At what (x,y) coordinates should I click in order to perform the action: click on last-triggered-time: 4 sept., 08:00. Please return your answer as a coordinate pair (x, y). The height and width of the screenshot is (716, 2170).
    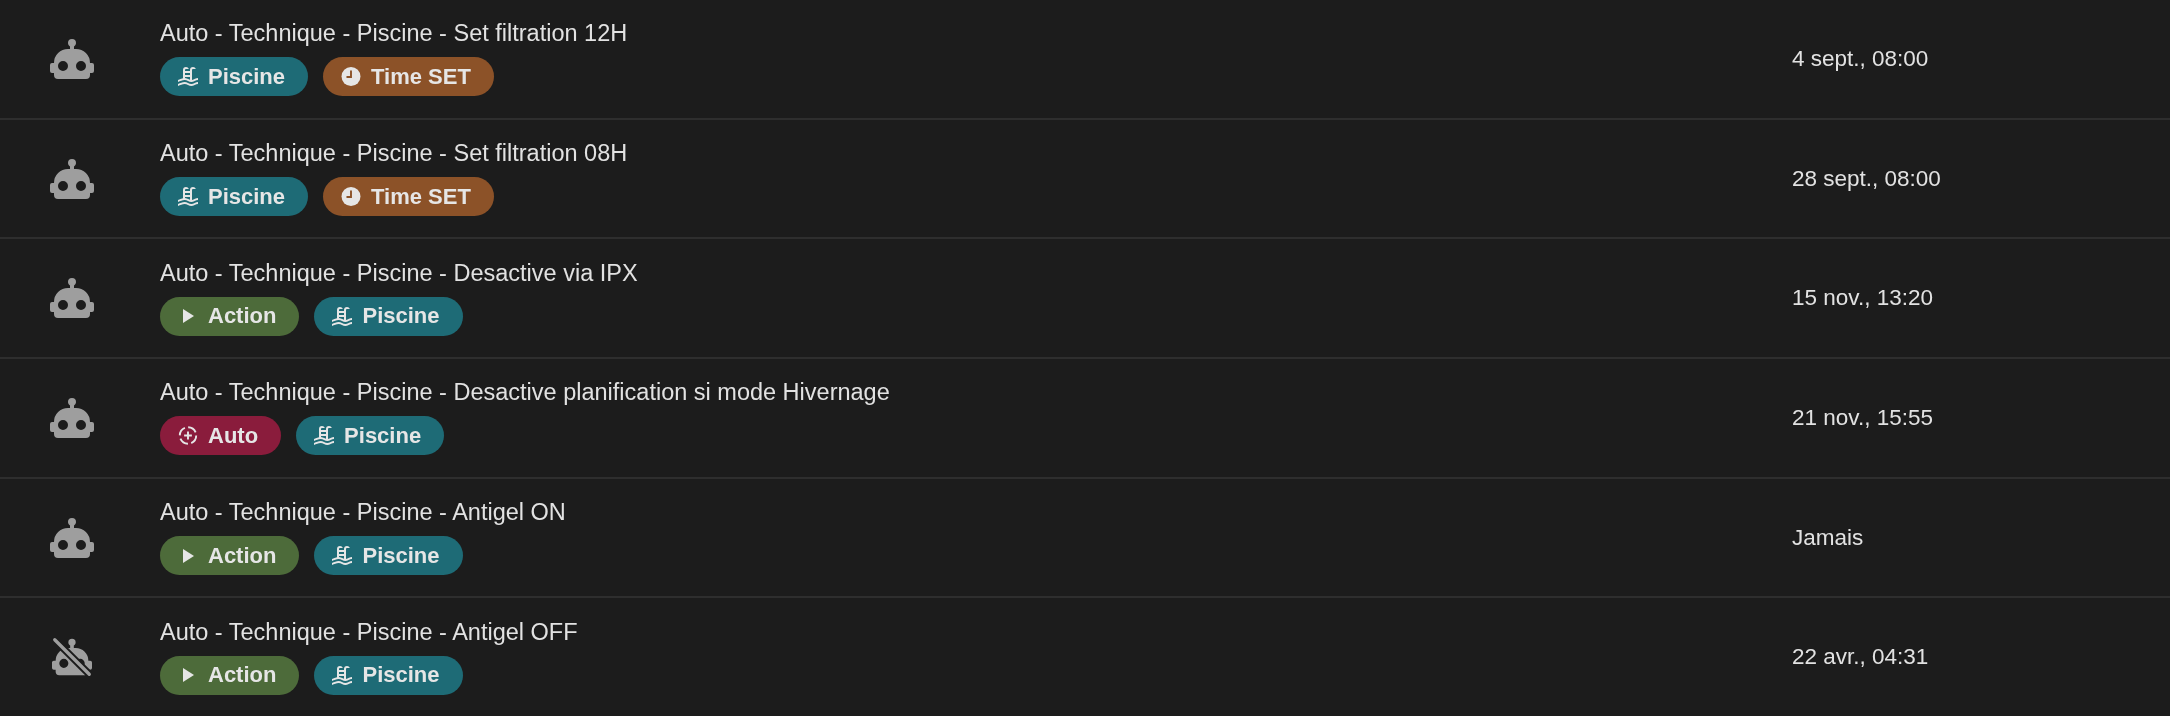
    Looking at the image, I should click on (1860, 58).